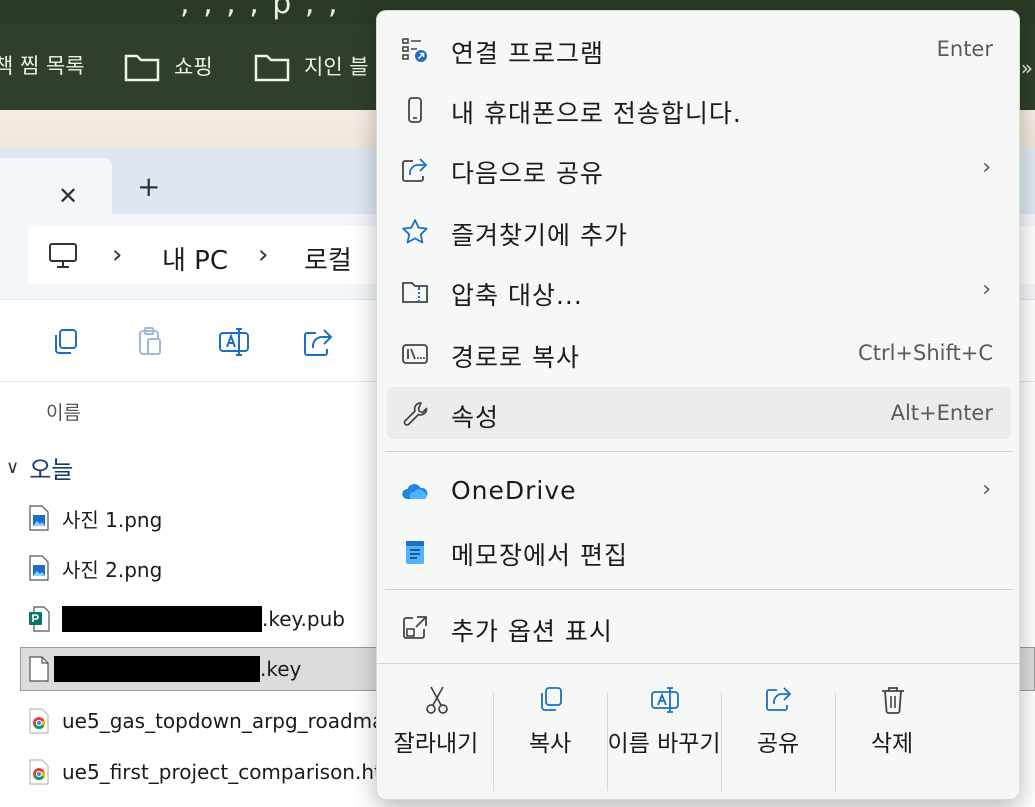  I want to click on phone-icon, so click(415, 110).